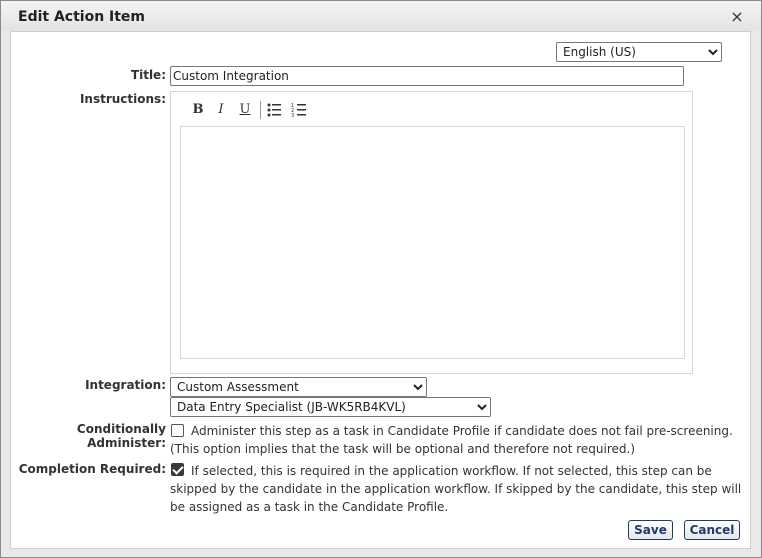 The image size is (762, 558). I want to click on title-label: Title:, so click(148, 75).